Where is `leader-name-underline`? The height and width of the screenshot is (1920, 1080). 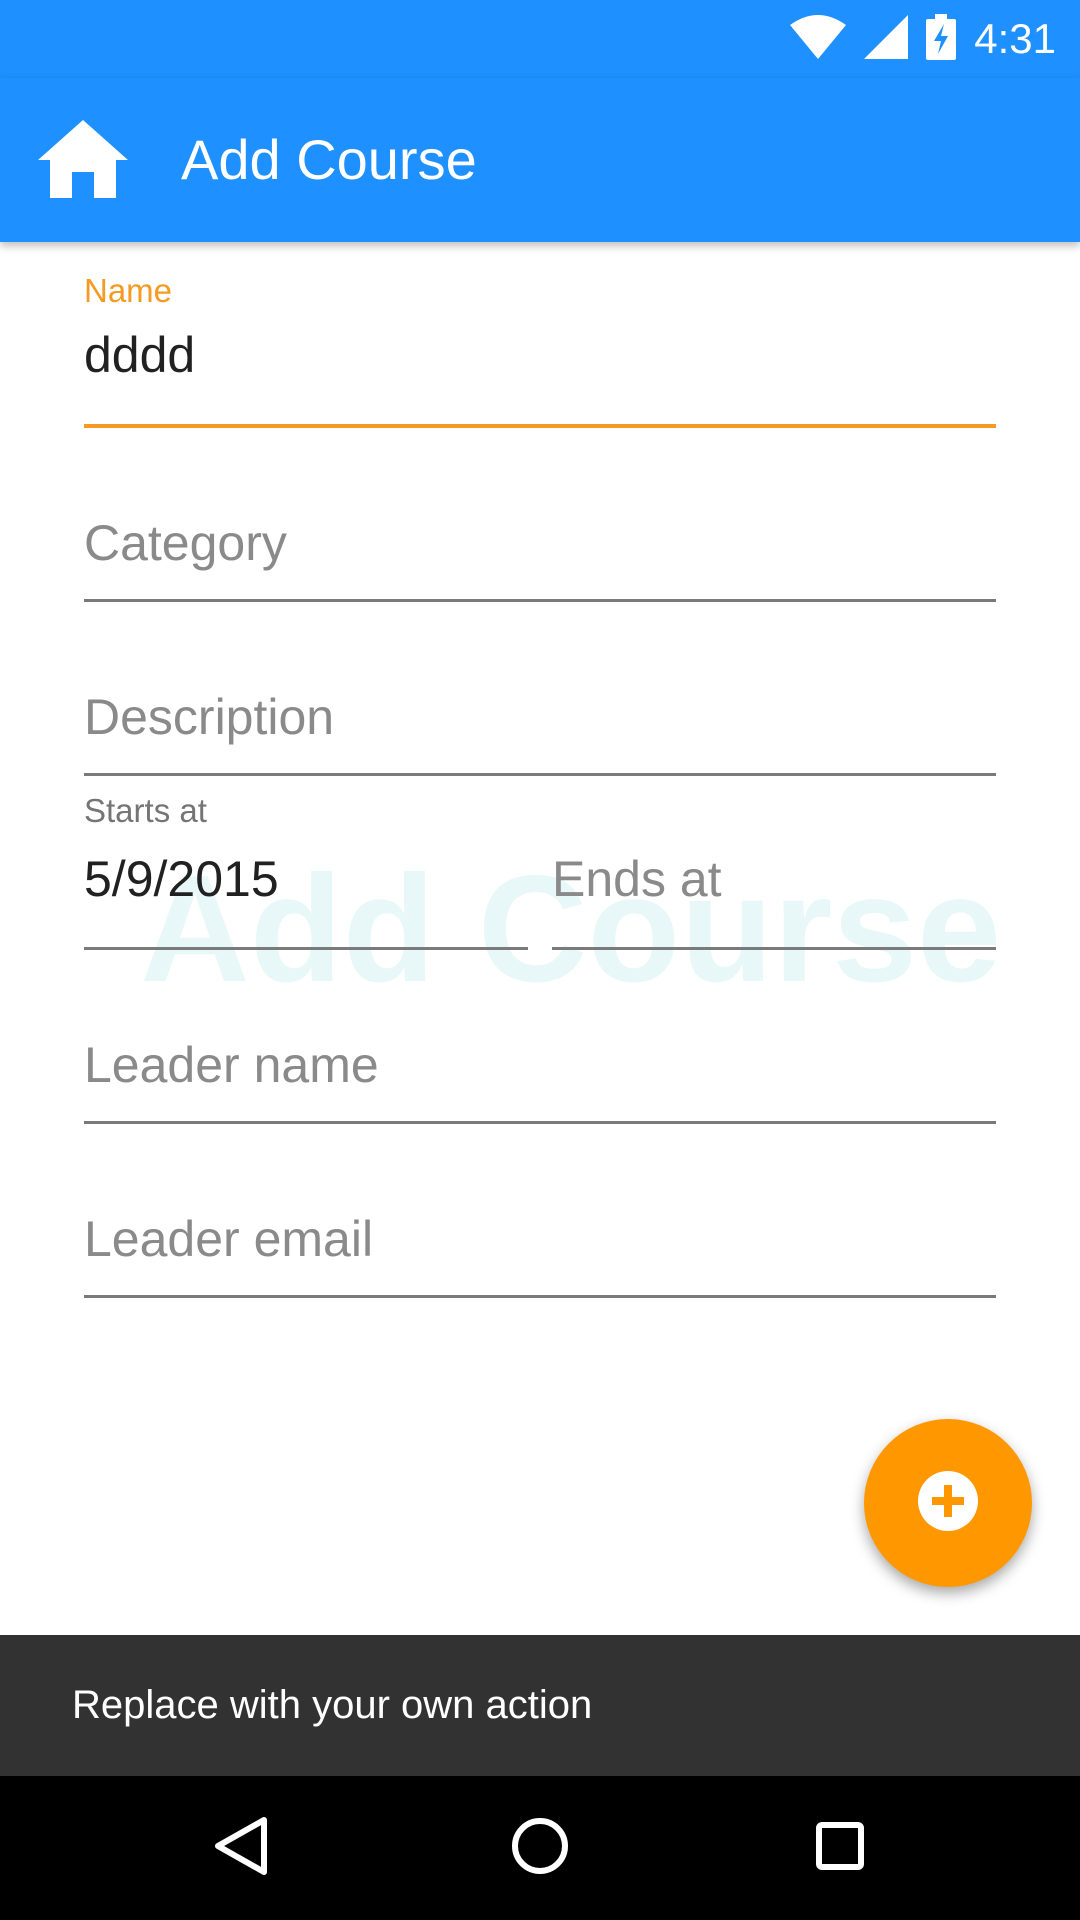 leader-name-underline is located at coordinates (540, 1122).